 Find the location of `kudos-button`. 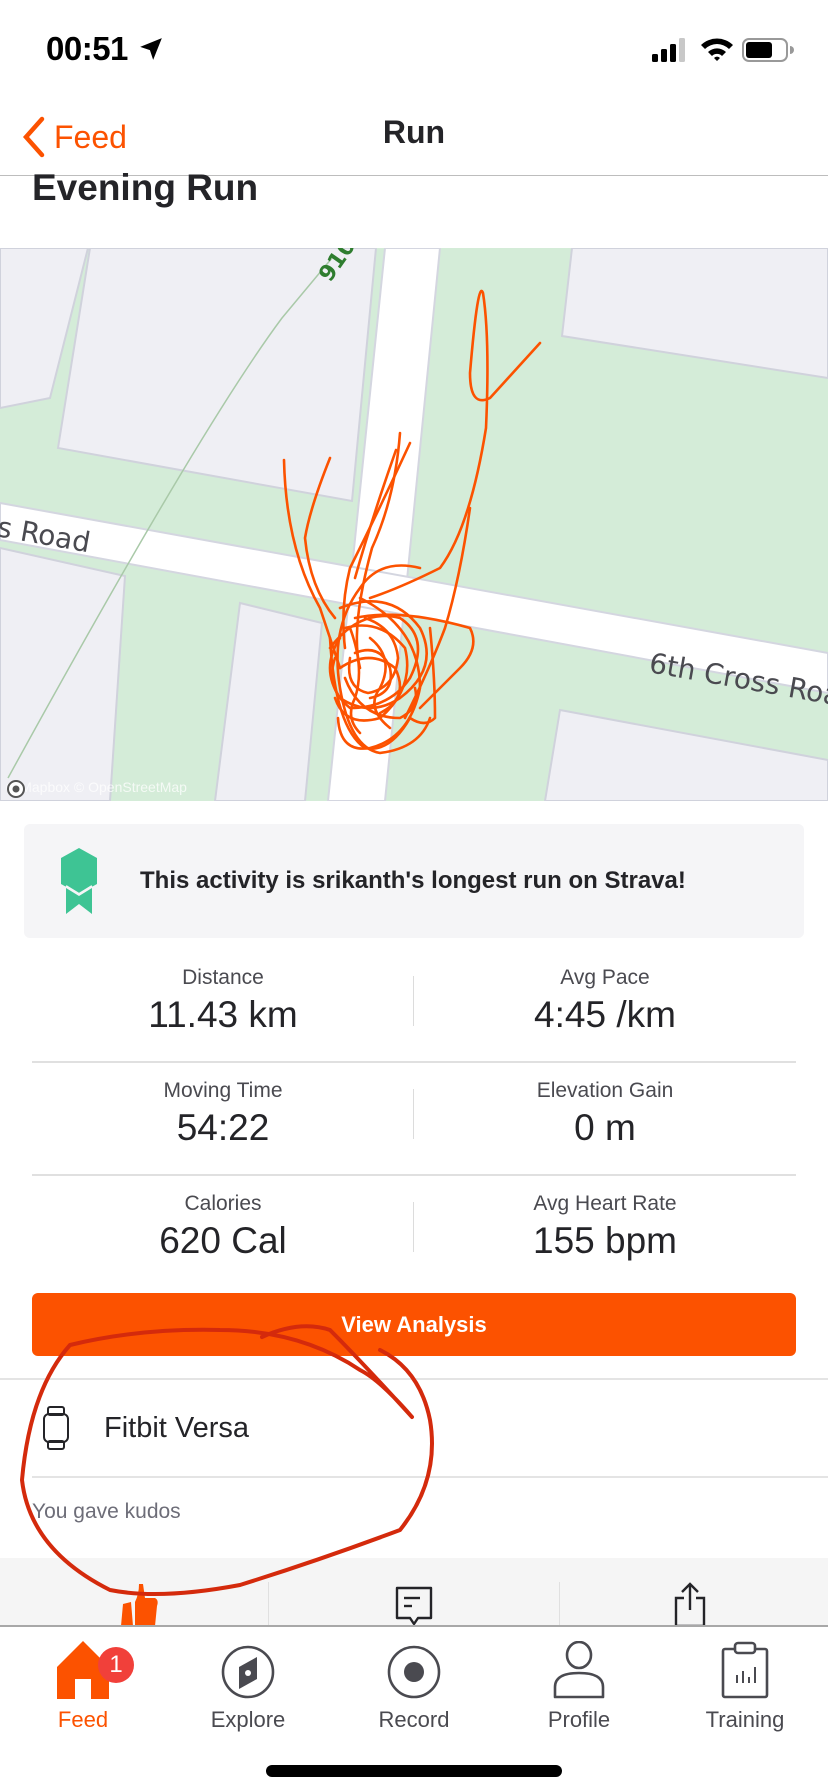

kudos-button is located at coordinates (138, 1592).